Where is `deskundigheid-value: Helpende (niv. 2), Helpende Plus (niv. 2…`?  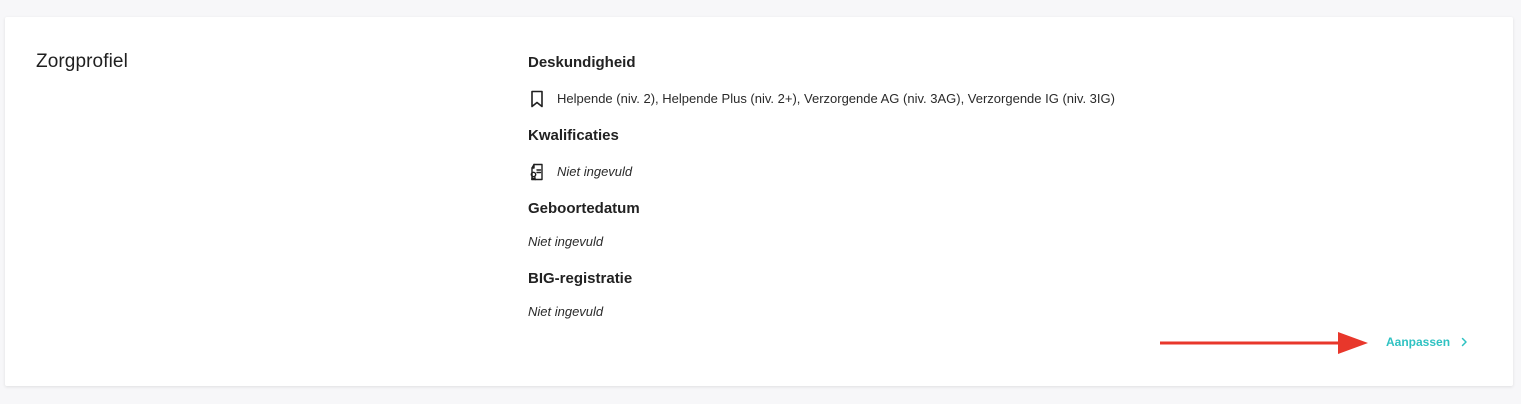
deskundigheid-value: Helpende (niv. 2), Helpende Plus (niv. 2… is located at coordinates (836, 98).